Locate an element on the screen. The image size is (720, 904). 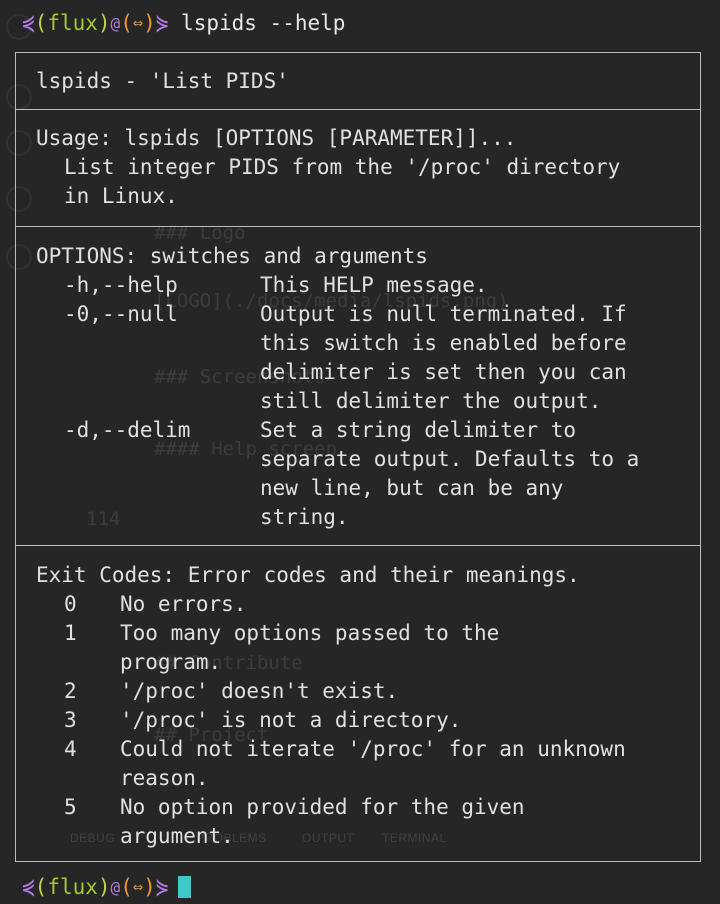
exit-code-row: 0 No errors. is located at coordinates (368, 604).